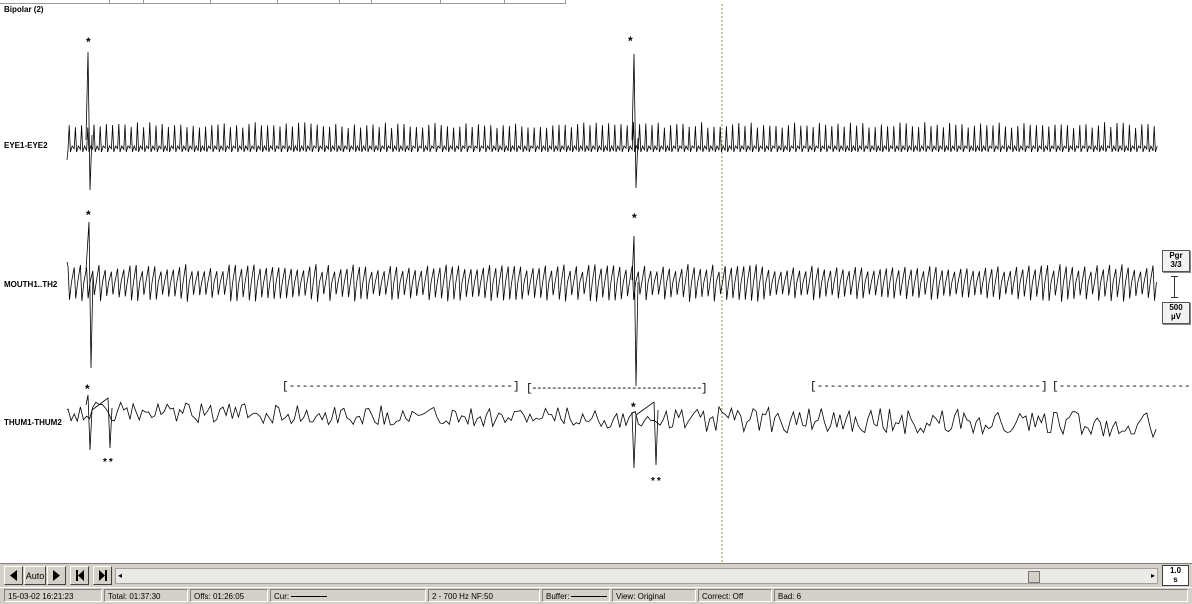 This screenshot has width=1192, height=604. I want to click on timebase-unit: s, so click(1175, 579).